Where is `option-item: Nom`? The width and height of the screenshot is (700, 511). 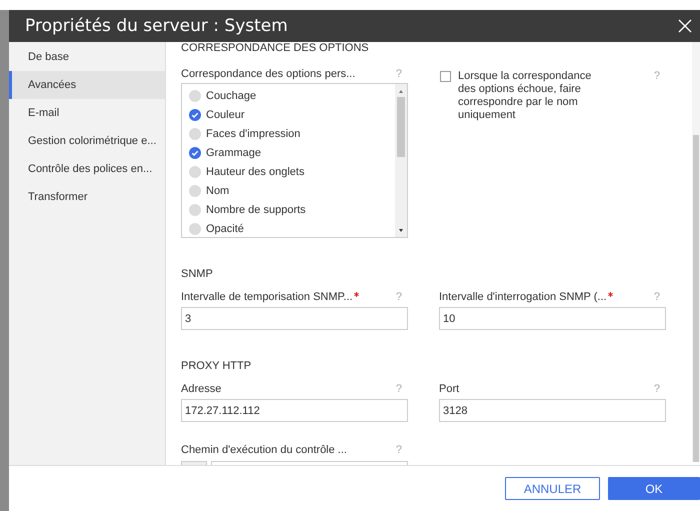
option-item: Nom is located at coordinates (288, 190).